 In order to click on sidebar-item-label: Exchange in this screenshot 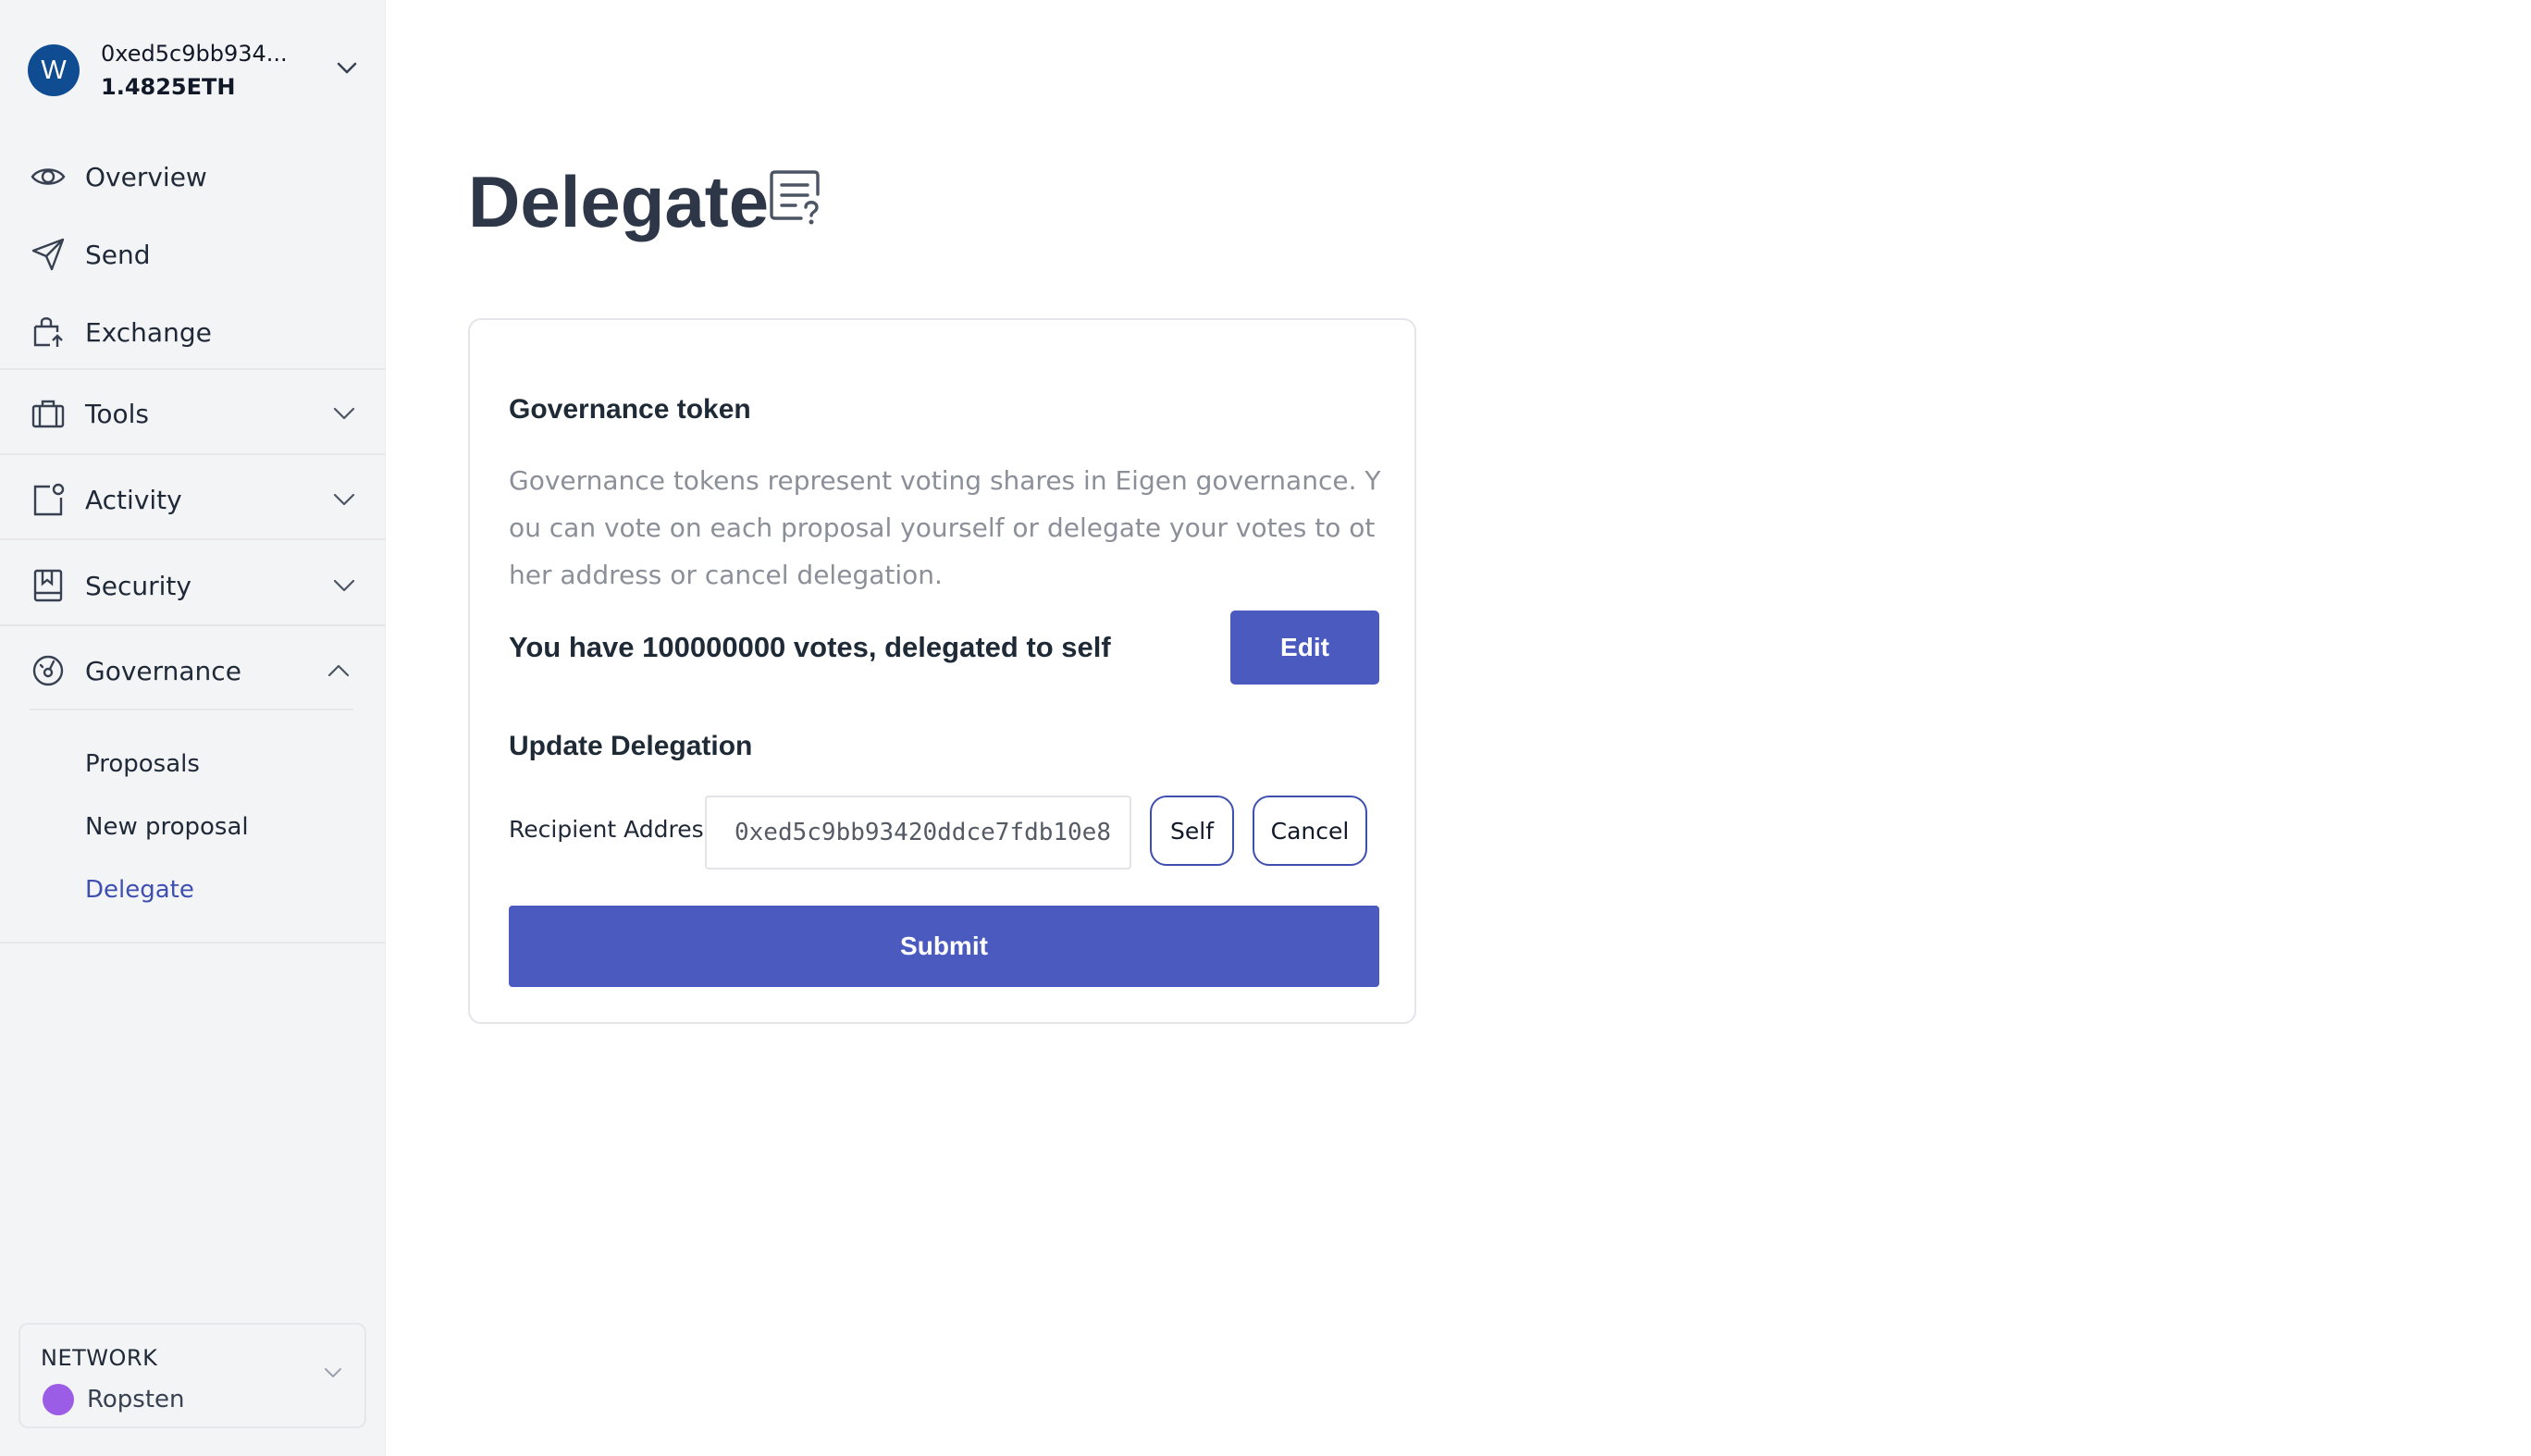, I will do `click(148, 332)`.